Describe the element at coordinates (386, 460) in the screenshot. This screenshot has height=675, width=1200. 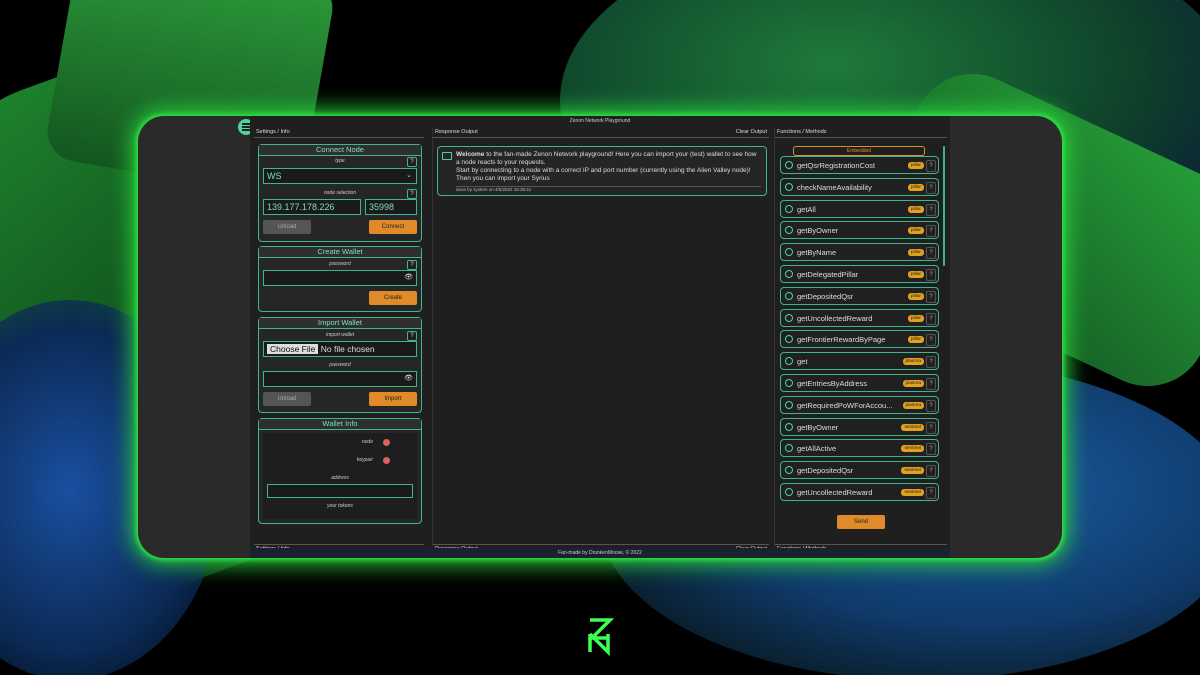
I see `keypair-status-dot` at that location.